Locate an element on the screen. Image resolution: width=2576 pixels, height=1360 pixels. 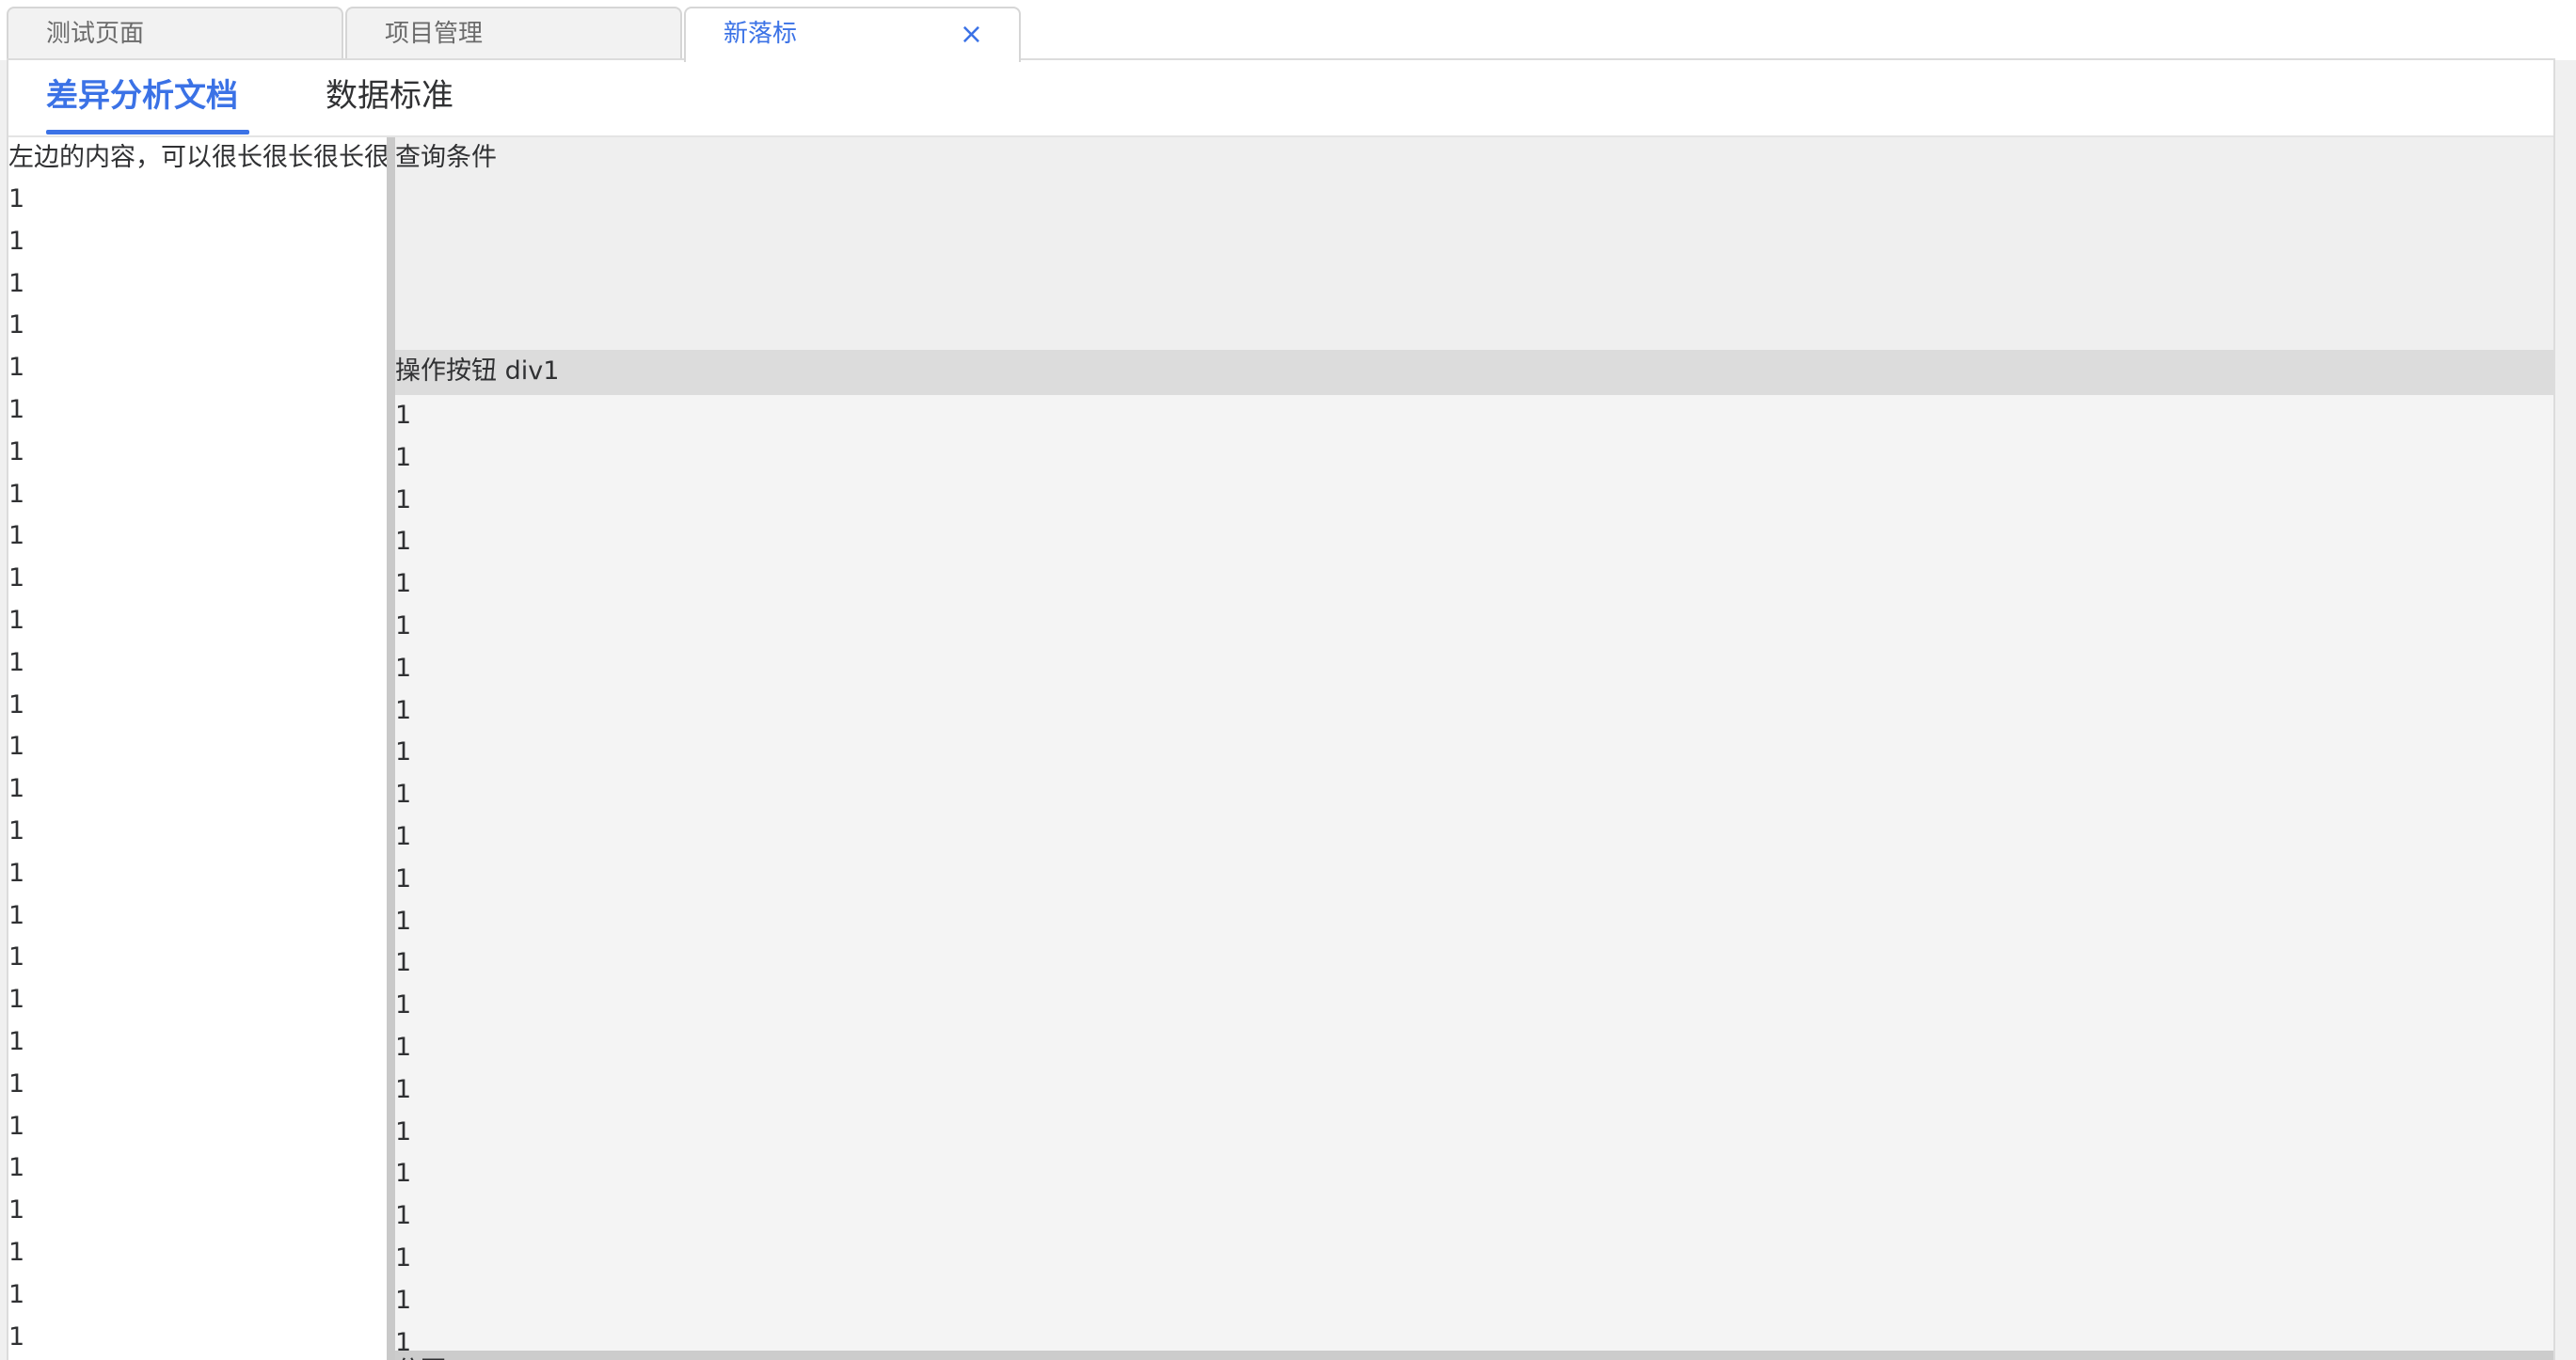
query-label: 查询条件 is located at coordinates (446, 157).